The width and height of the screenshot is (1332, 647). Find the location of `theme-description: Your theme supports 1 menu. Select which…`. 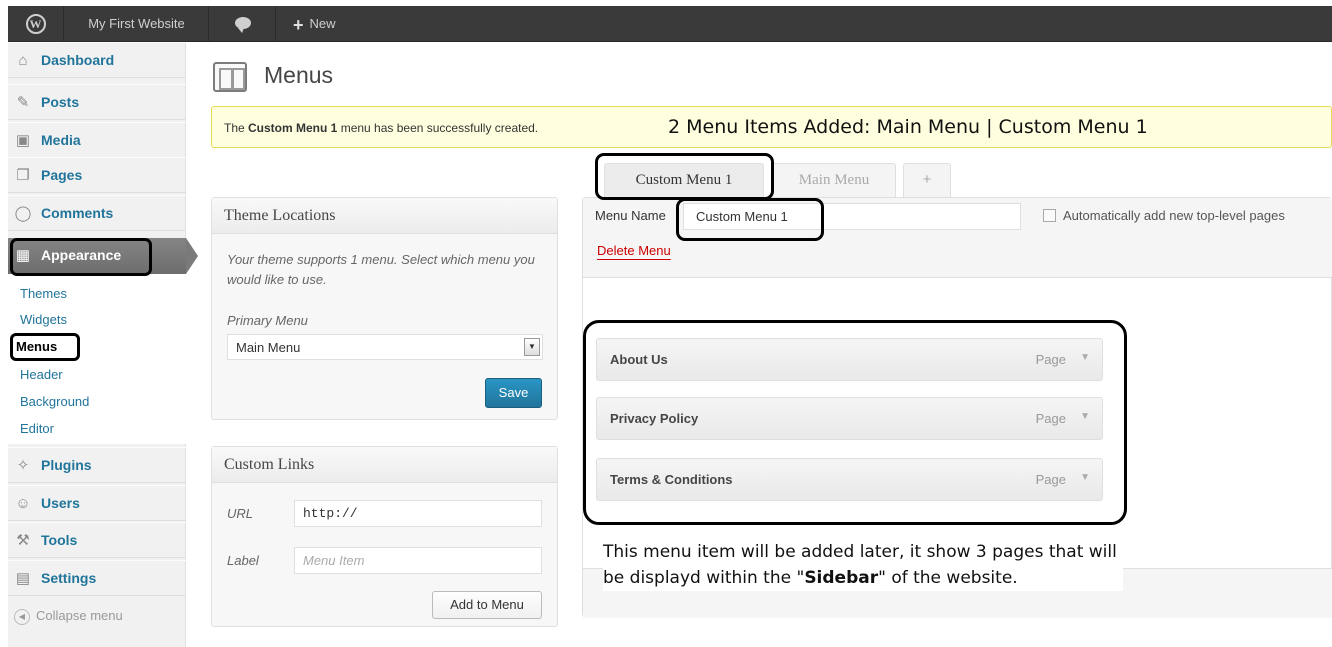

theme-description: Your theme supports 1 menu. Select which… is located at coordinates (381, 269).